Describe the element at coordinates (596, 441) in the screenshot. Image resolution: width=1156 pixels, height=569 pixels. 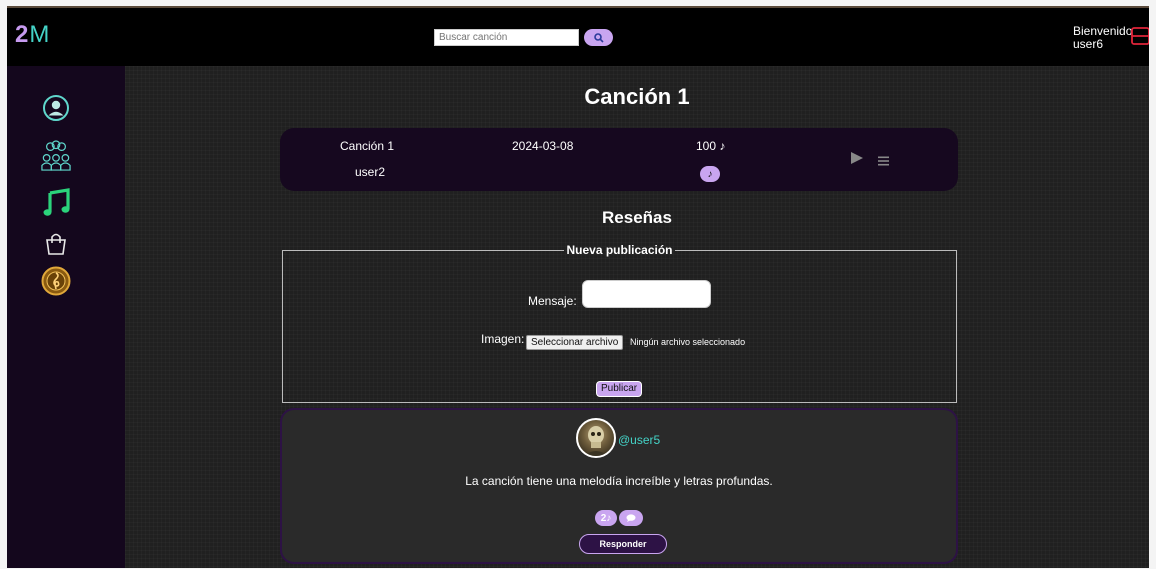
I see `skull-avatar-icon` at that location.